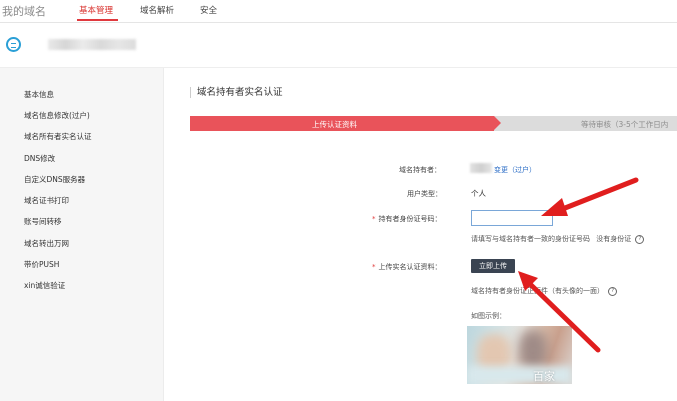 This screenshot has width=677, height=401. Describe the element at coordinates (57, 115) in the screenshot. I see `sidebar-item-info-modify: 域名信息修改(过户)` at that location.